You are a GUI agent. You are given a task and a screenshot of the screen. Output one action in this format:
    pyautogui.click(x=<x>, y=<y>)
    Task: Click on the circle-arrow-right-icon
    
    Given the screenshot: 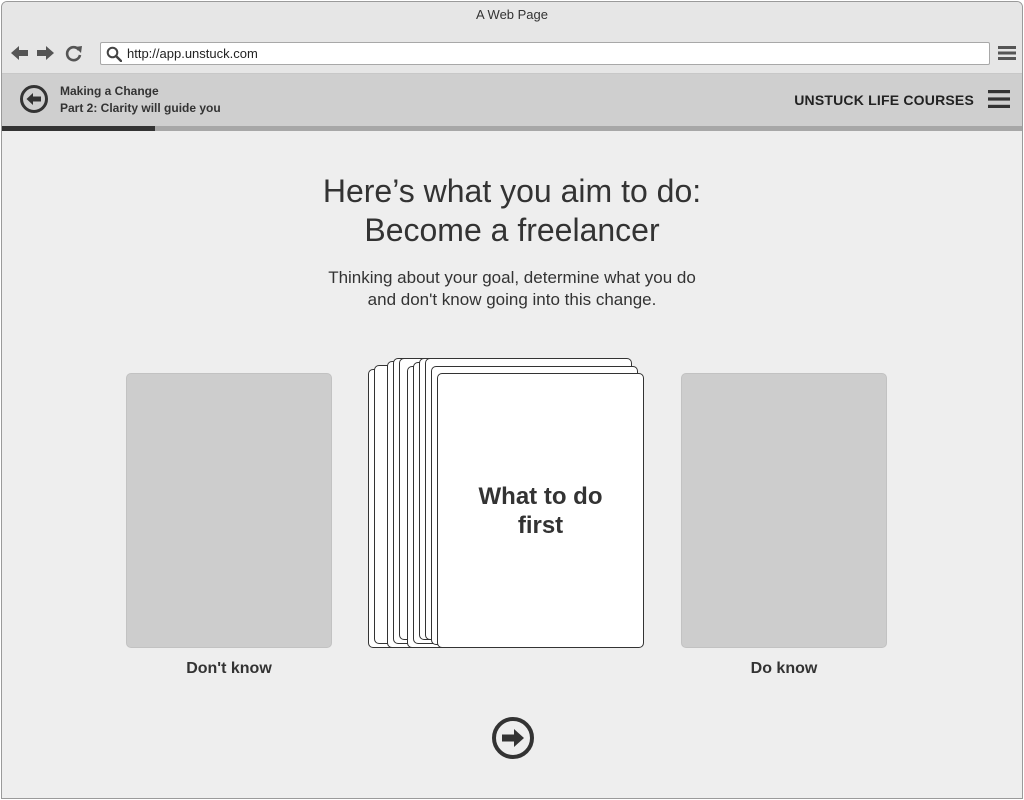 What is the action you would take?
    pyautogui.click(x=513, y=738)
    